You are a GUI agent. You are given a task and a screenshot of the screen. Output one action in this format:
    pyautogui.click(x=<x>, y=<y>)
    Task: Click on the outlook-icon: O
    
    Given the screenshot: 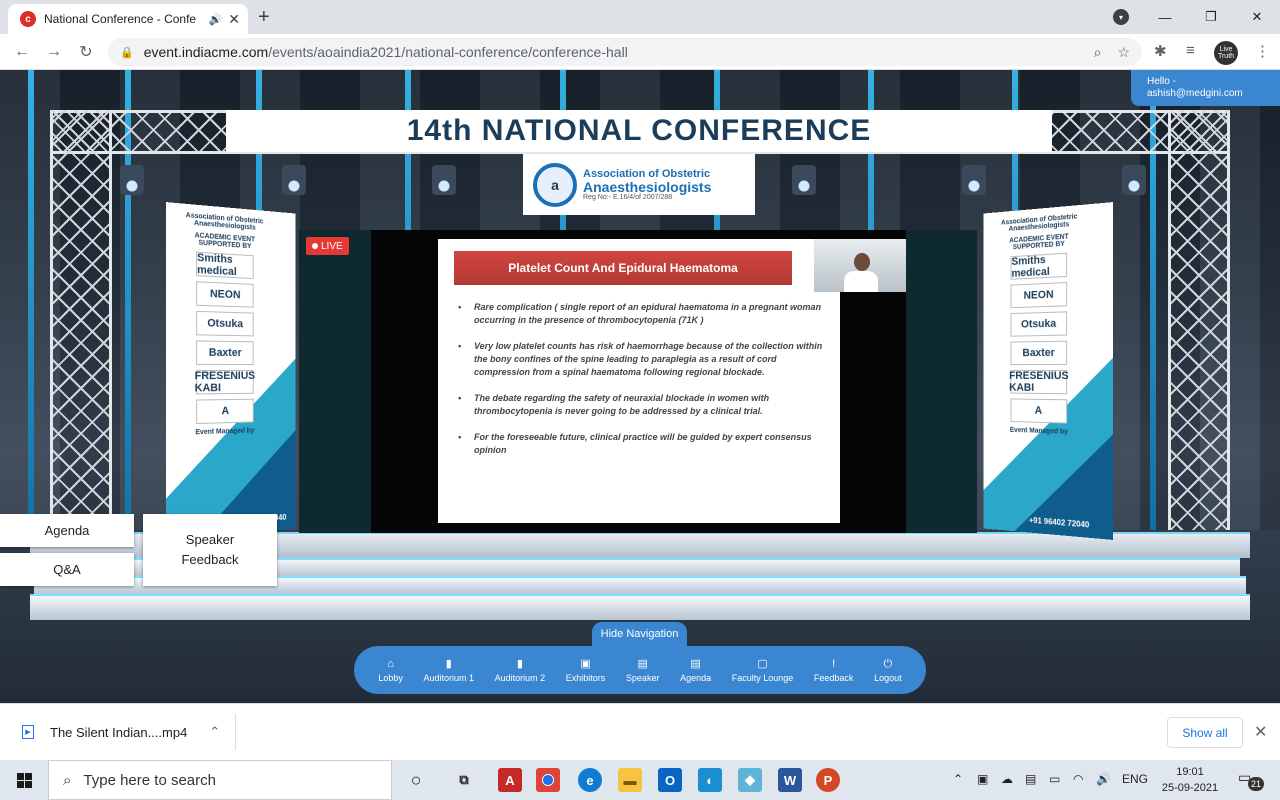 What is the action you would take?
    pyautogui.click(x=670, y=780)
    